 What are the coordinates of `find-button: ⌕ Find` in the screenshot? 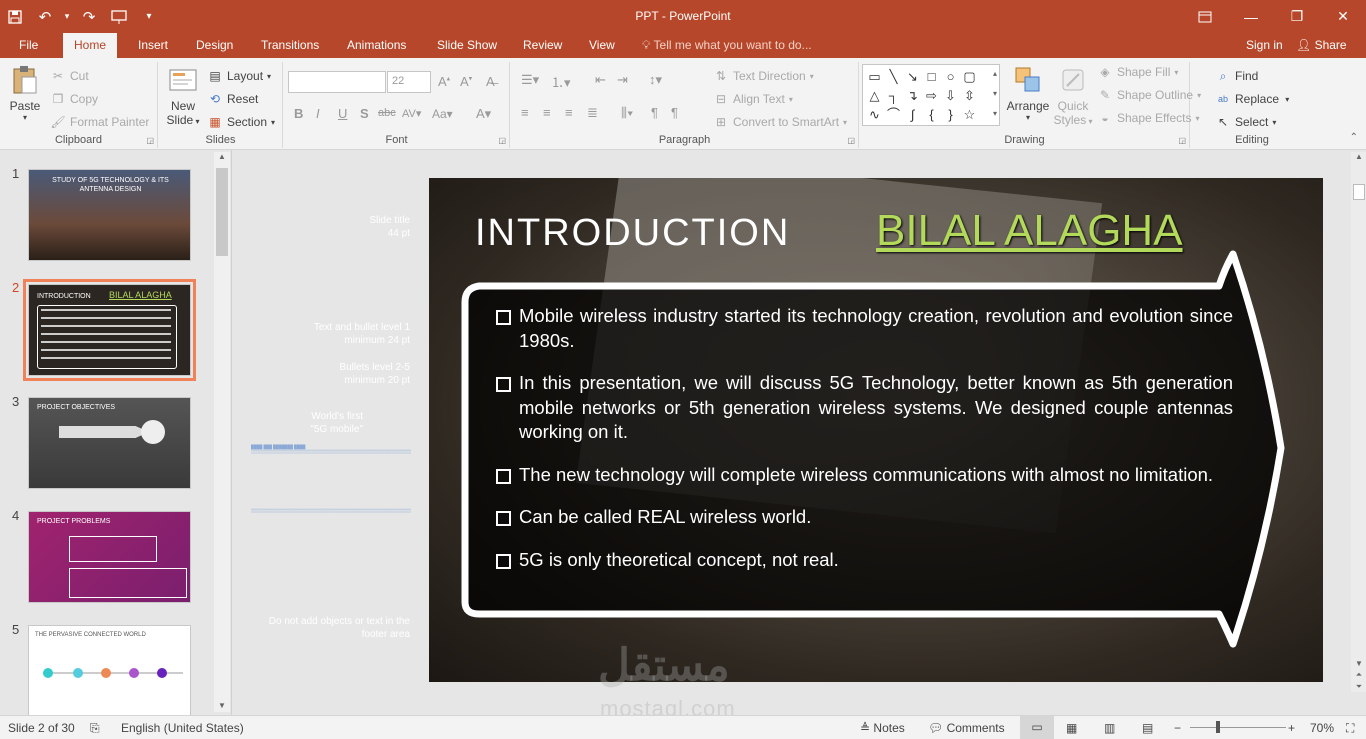 It's located at (1237, 76).